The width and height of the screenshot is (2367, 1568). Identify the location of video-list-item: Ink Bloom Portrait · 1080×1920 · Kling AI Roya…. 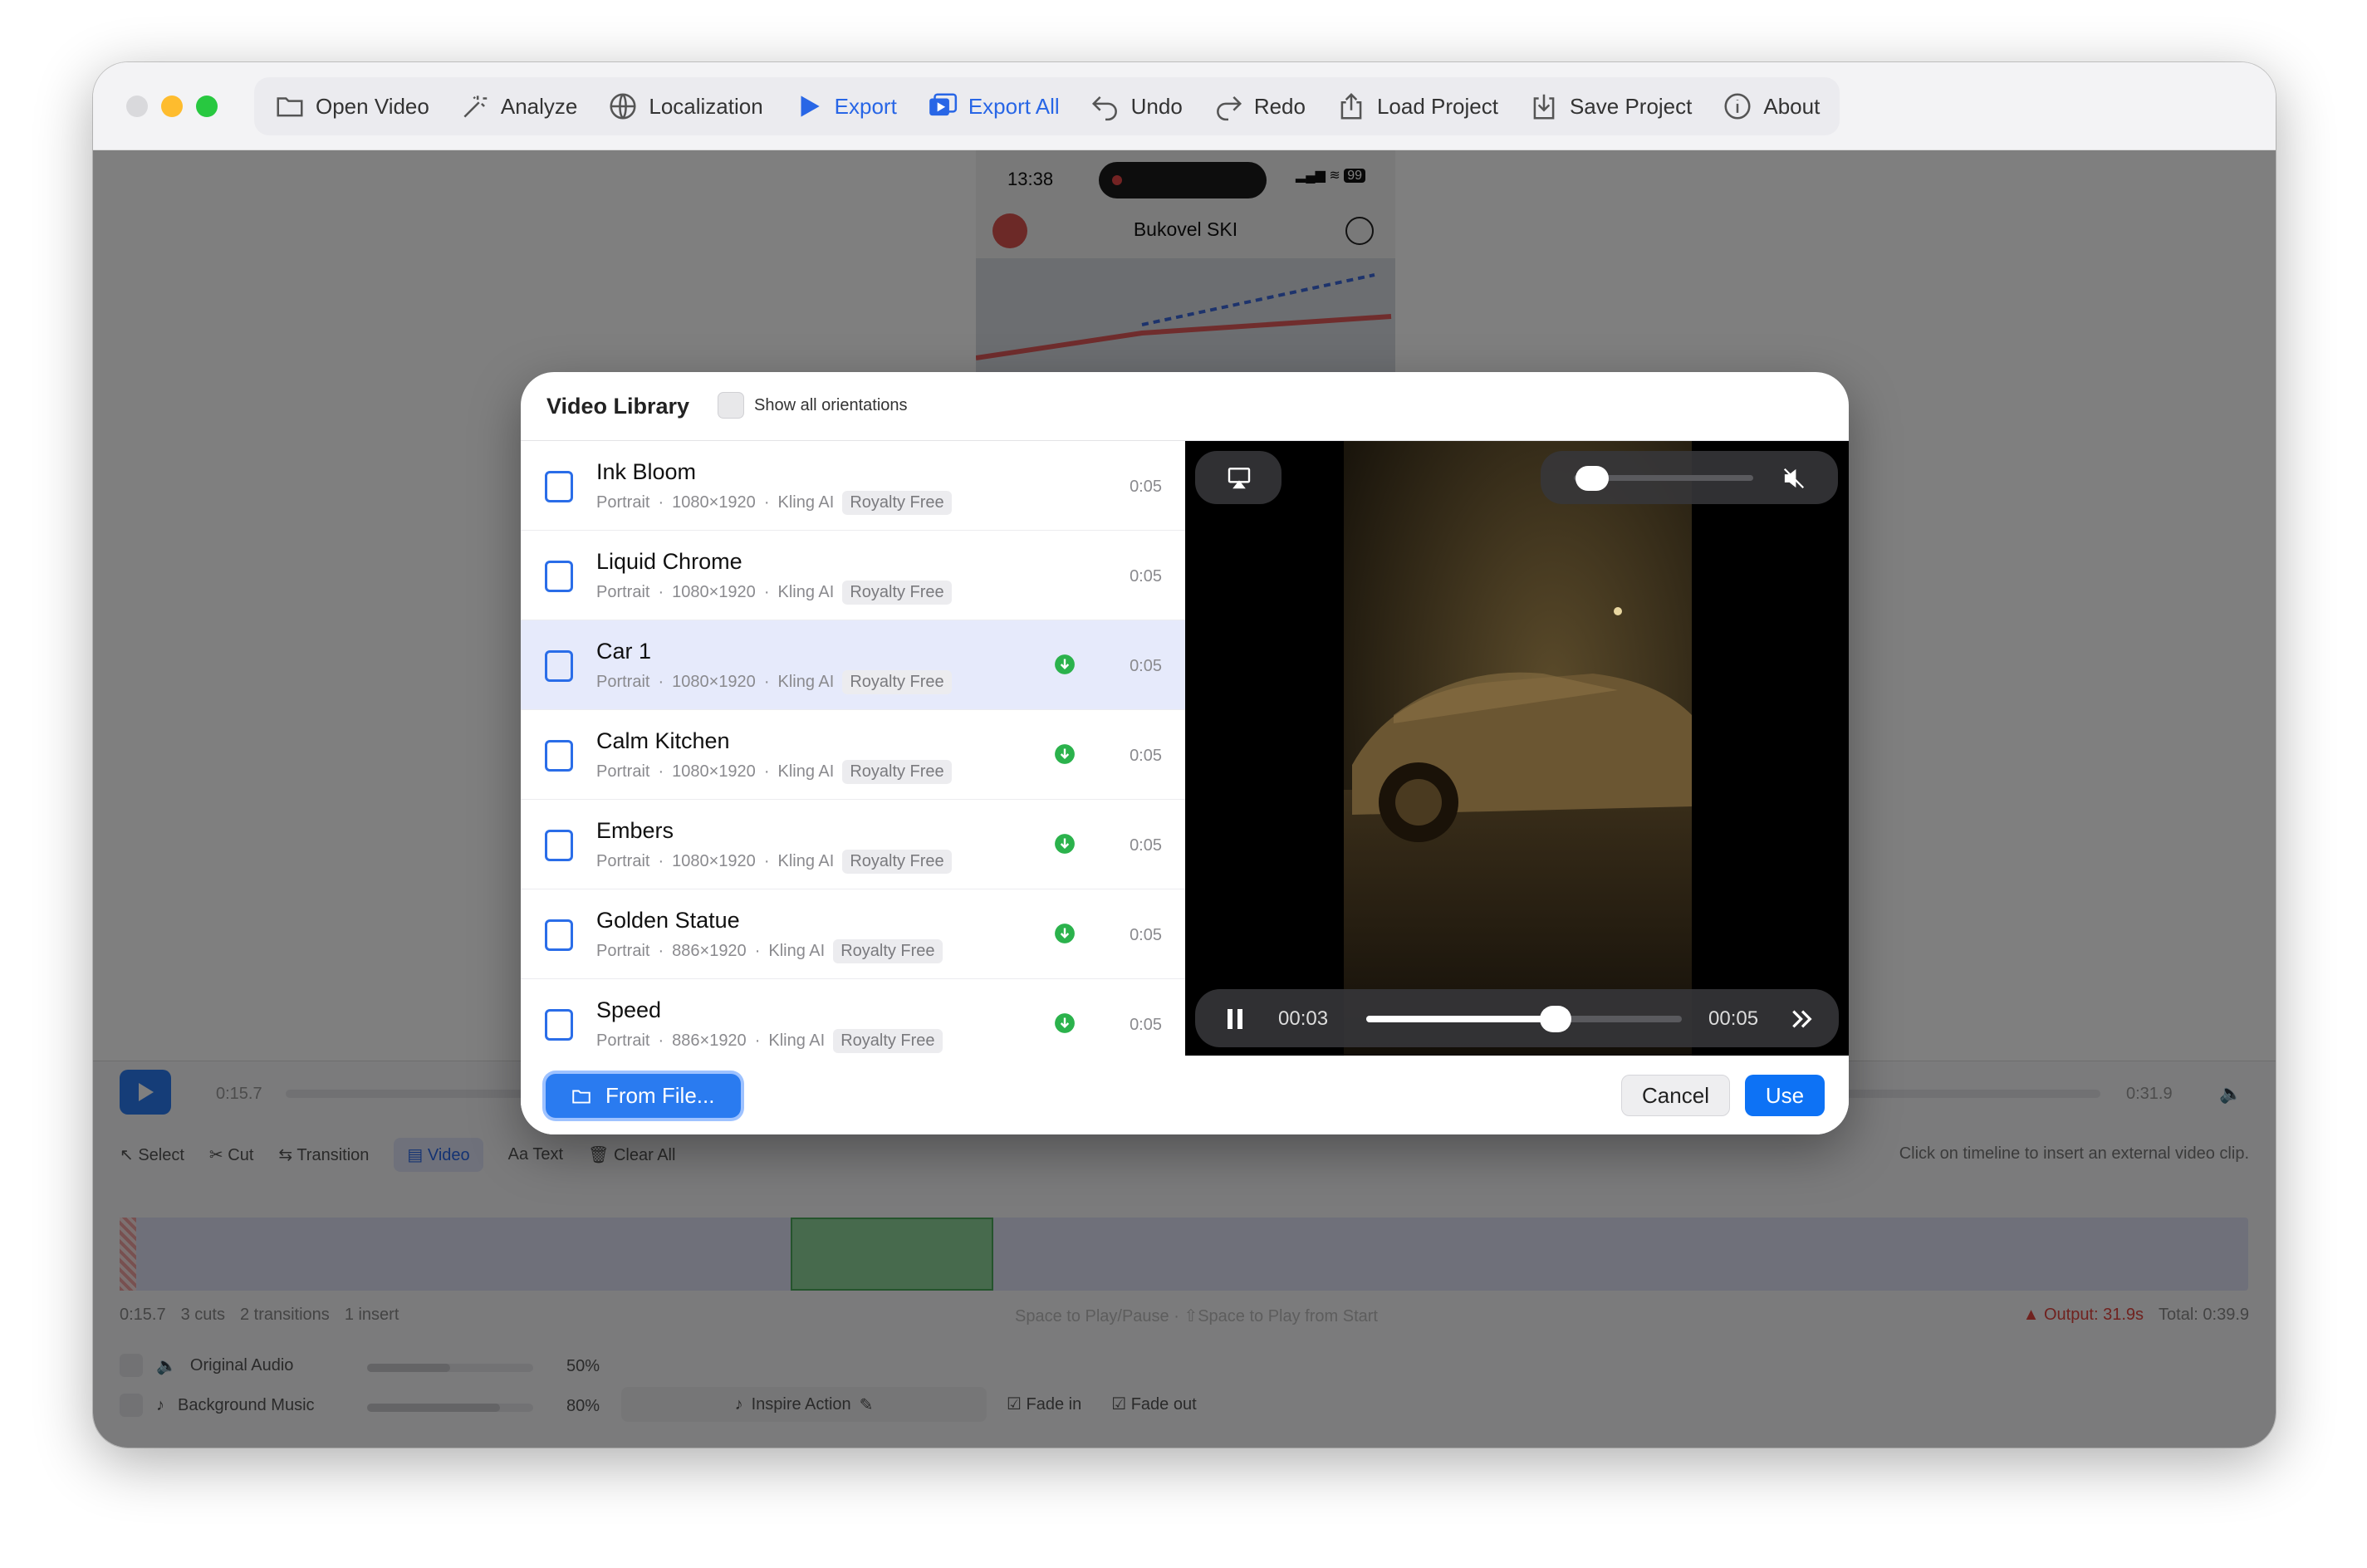
(853, 486).